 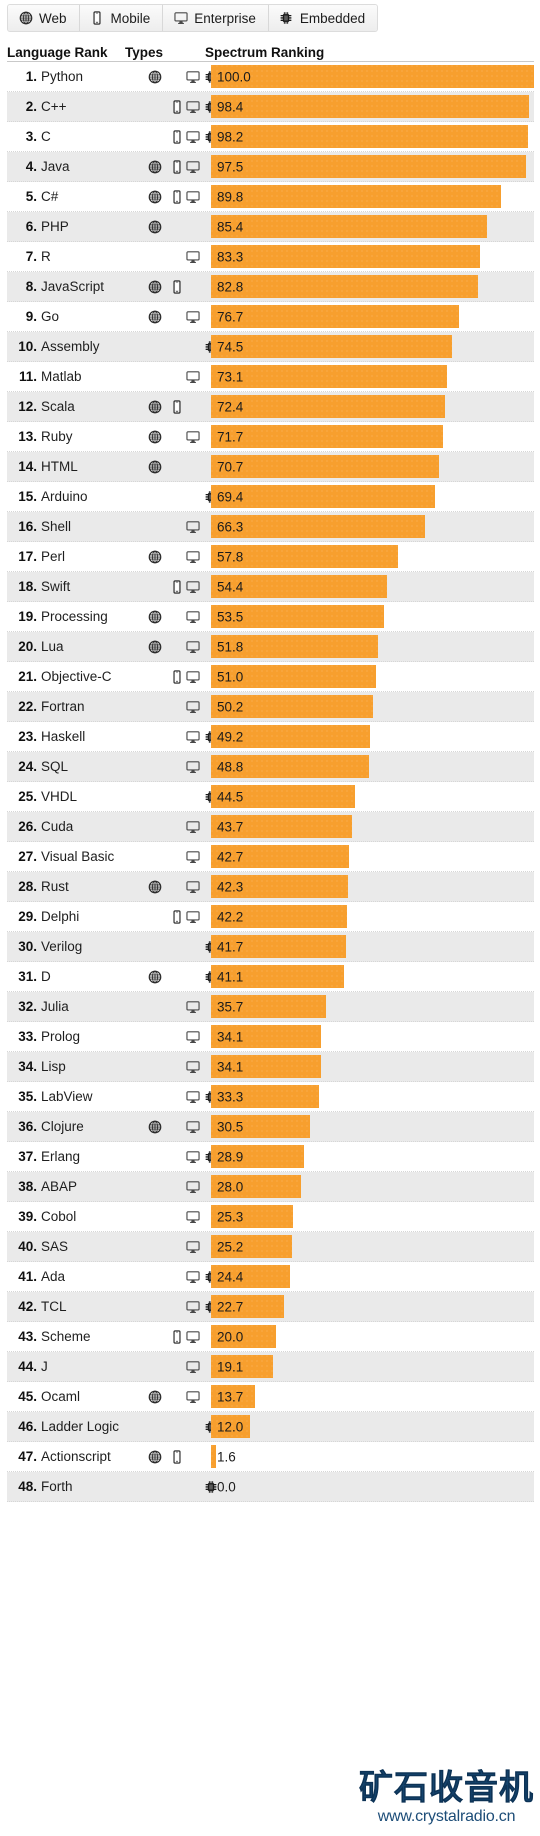 I want to click on row-spectrum-bar-cell: 89.8, so click(x=372, y=196).